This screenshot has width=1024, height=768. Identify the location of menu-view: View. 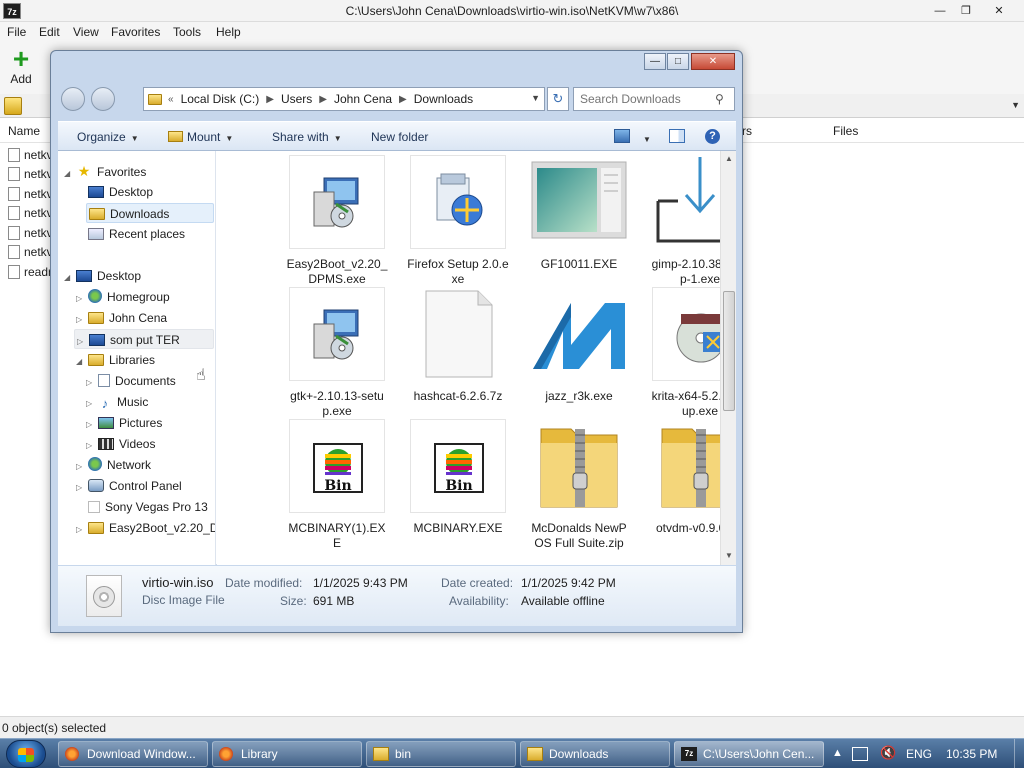
(86, 32).